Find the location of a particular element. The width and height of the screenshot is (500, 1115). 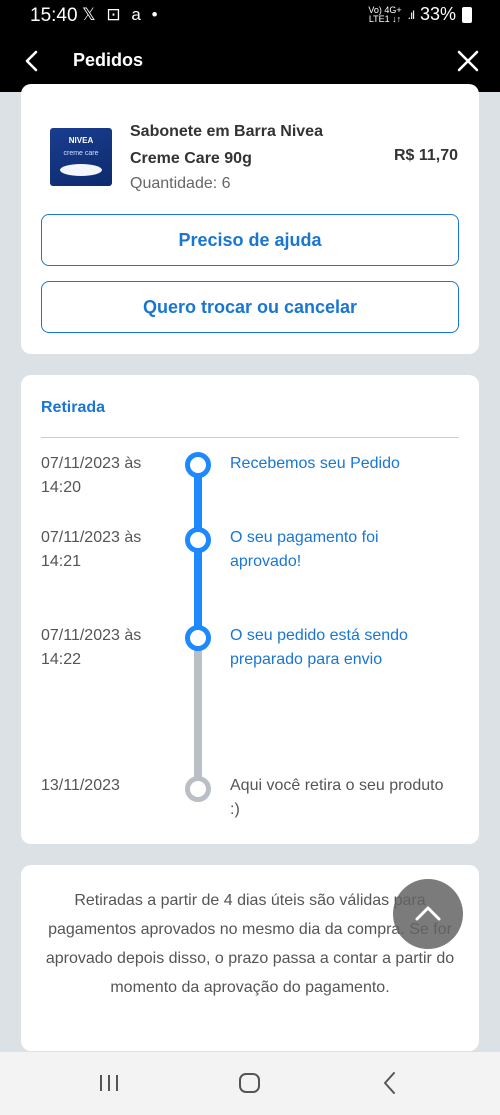

product-image-brand: NIVEA is located at coordinates (81, 140).